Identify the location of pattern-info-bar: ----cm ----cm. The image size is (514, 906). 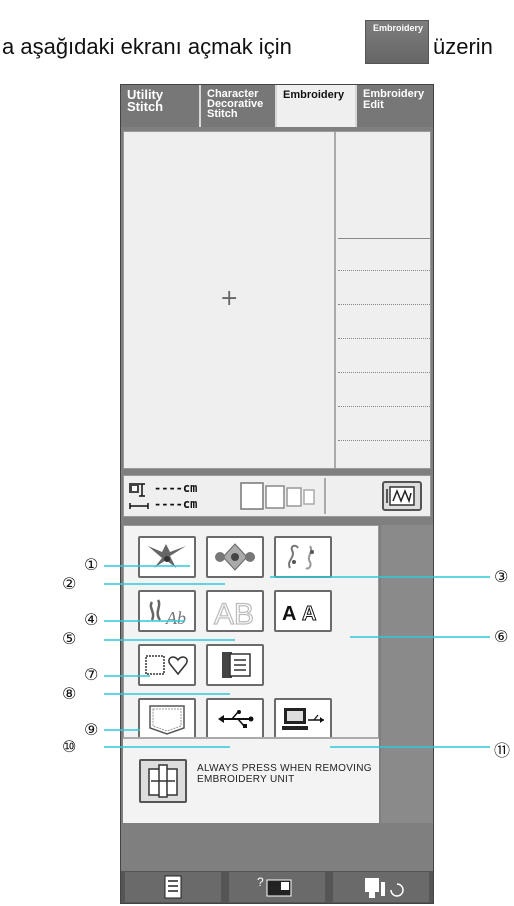
(277, 496).